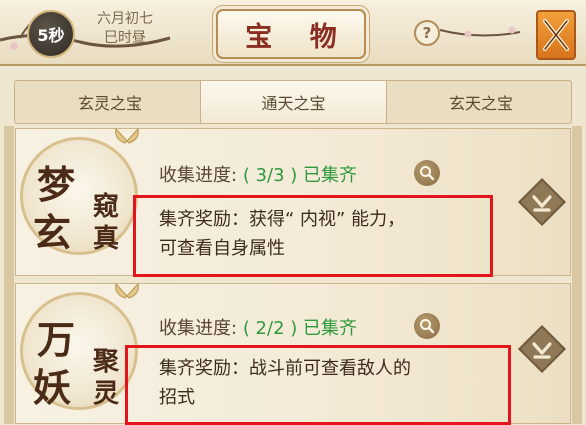 This screenshot has width=586, height=425. What do you see at coordinates (56, 339) in the screenshot?
I see `emblem-char: 万` at bounding box center [56, 339].